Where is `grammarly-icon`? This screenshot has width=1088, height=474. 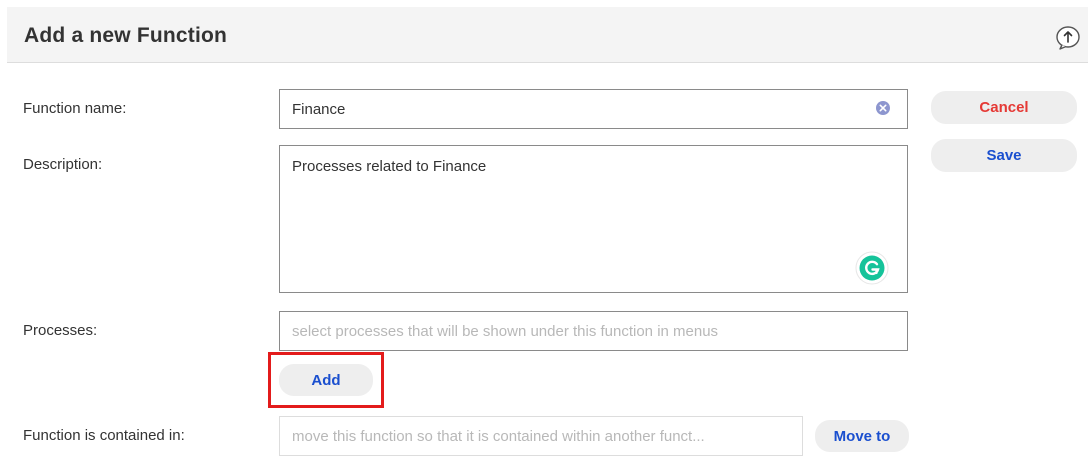 grammarly-icon is located at coordinates (872, 268).